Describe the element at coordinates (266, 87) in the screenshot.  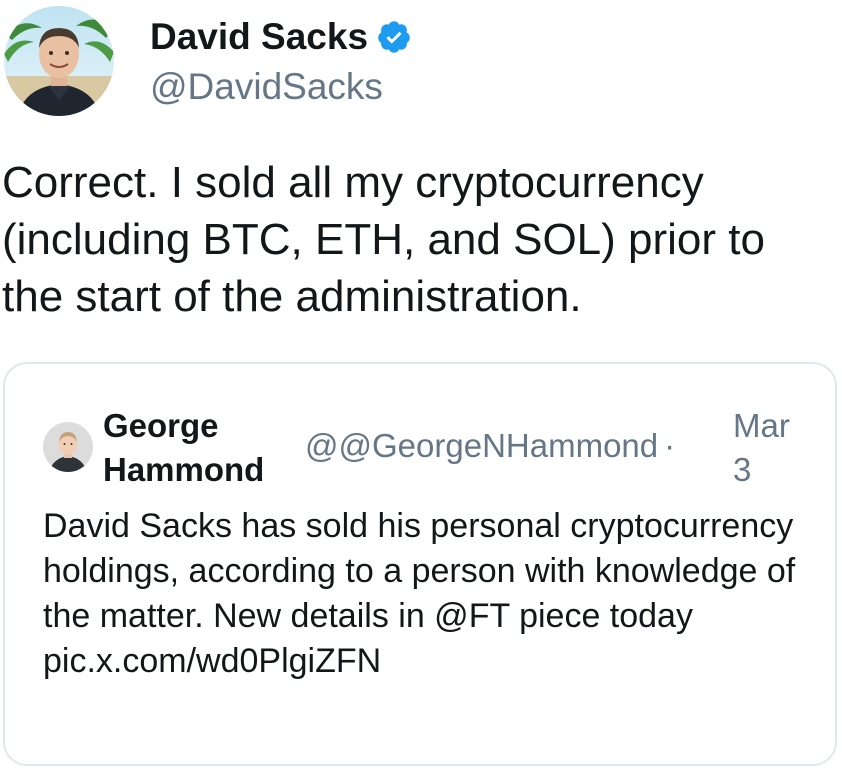
I see `author-handle: @DavidSacks` at that location.